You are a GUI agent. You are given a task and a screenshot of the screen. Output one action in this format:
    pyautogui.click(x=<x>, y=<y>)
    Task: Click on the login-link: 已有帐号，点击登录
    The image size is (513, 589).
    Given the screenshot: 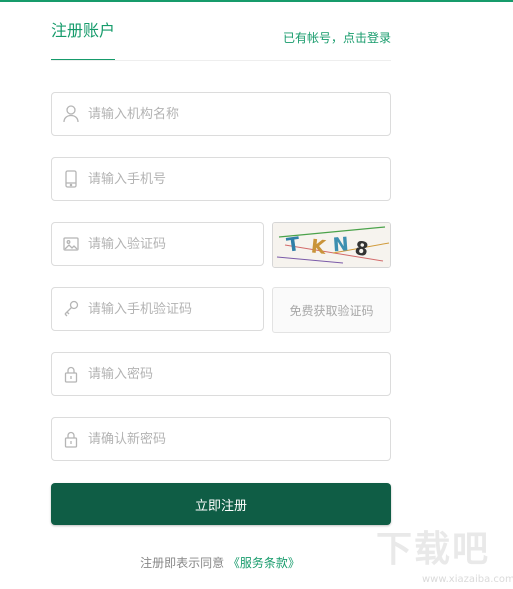 What is the action you would take?
    pyautogui.click(x=337, y=38)
    